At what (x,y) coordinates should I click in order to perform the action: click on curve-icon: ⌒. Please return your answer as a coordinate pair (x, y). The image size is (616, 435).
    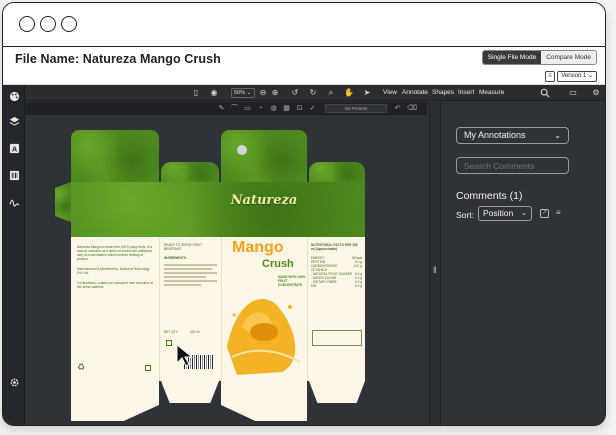
    Looking at the image, I should click on (234, 108).